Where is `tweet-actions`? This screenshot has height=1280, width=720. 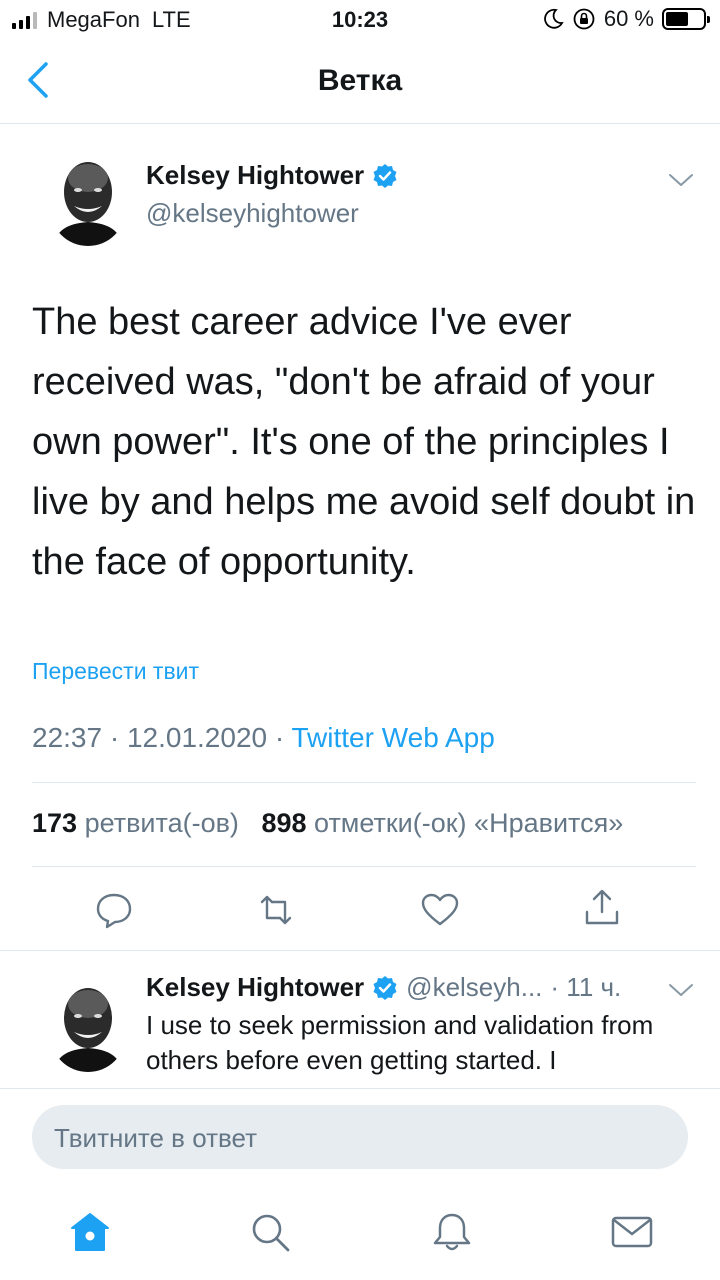 tweet-actions is located at coordinates (360, 909).